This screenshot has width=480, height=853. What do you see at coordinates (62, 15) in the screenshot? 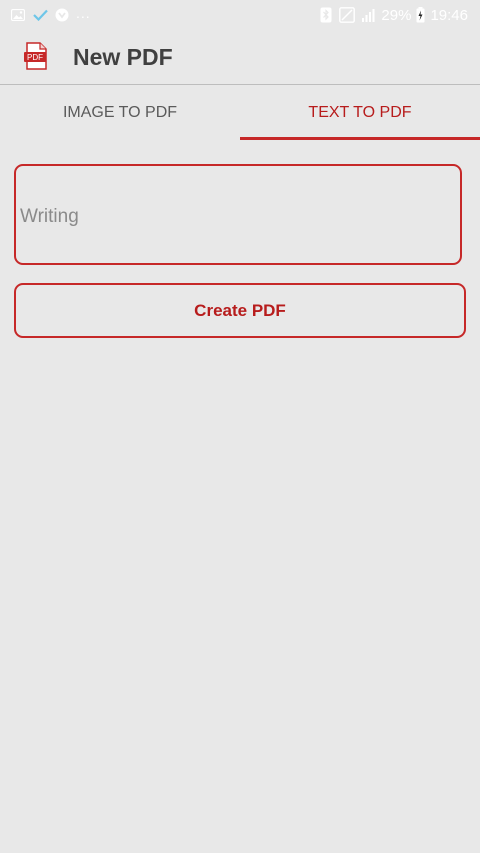
I see `shield-icon` at bounding box center [62, 15].